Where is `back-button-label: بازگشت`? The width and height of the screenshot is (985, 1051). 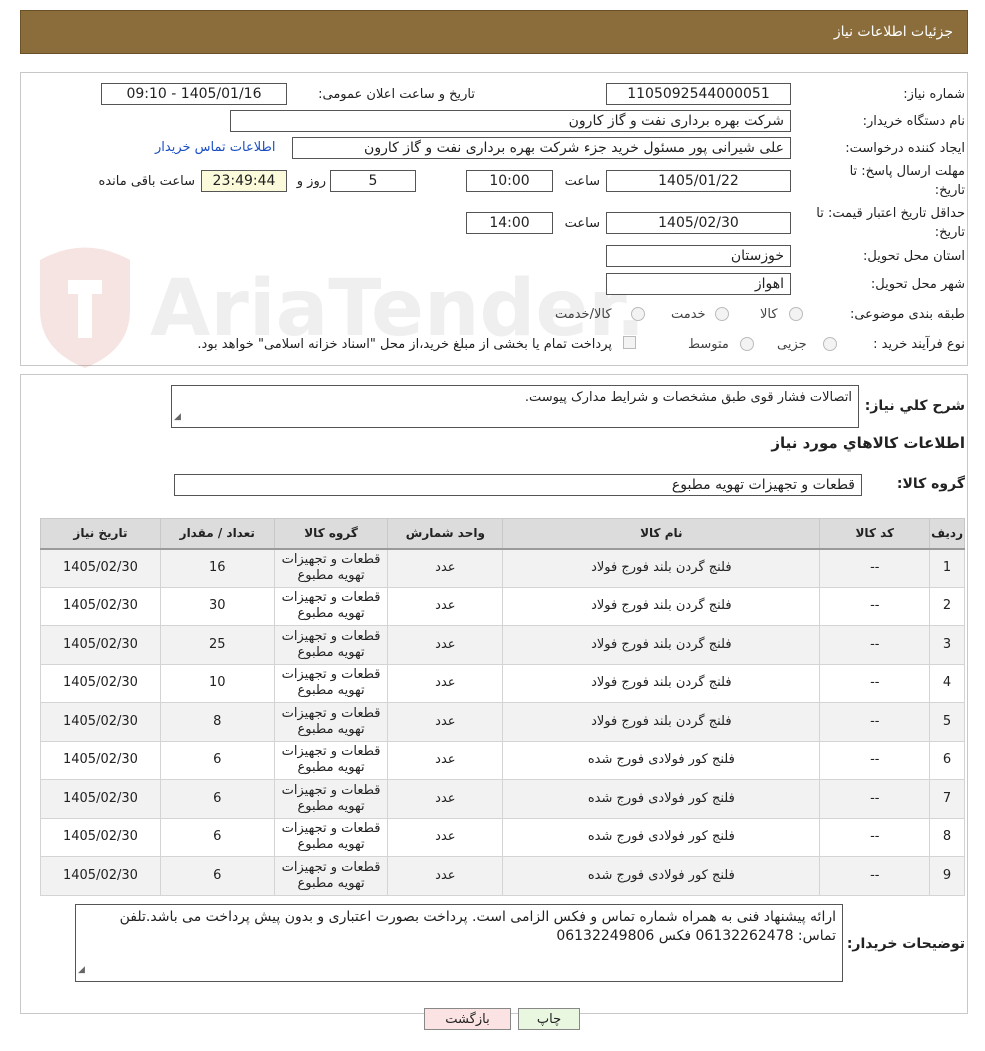 back-button-label: بازگشت is located at coordinates (467, 1019).